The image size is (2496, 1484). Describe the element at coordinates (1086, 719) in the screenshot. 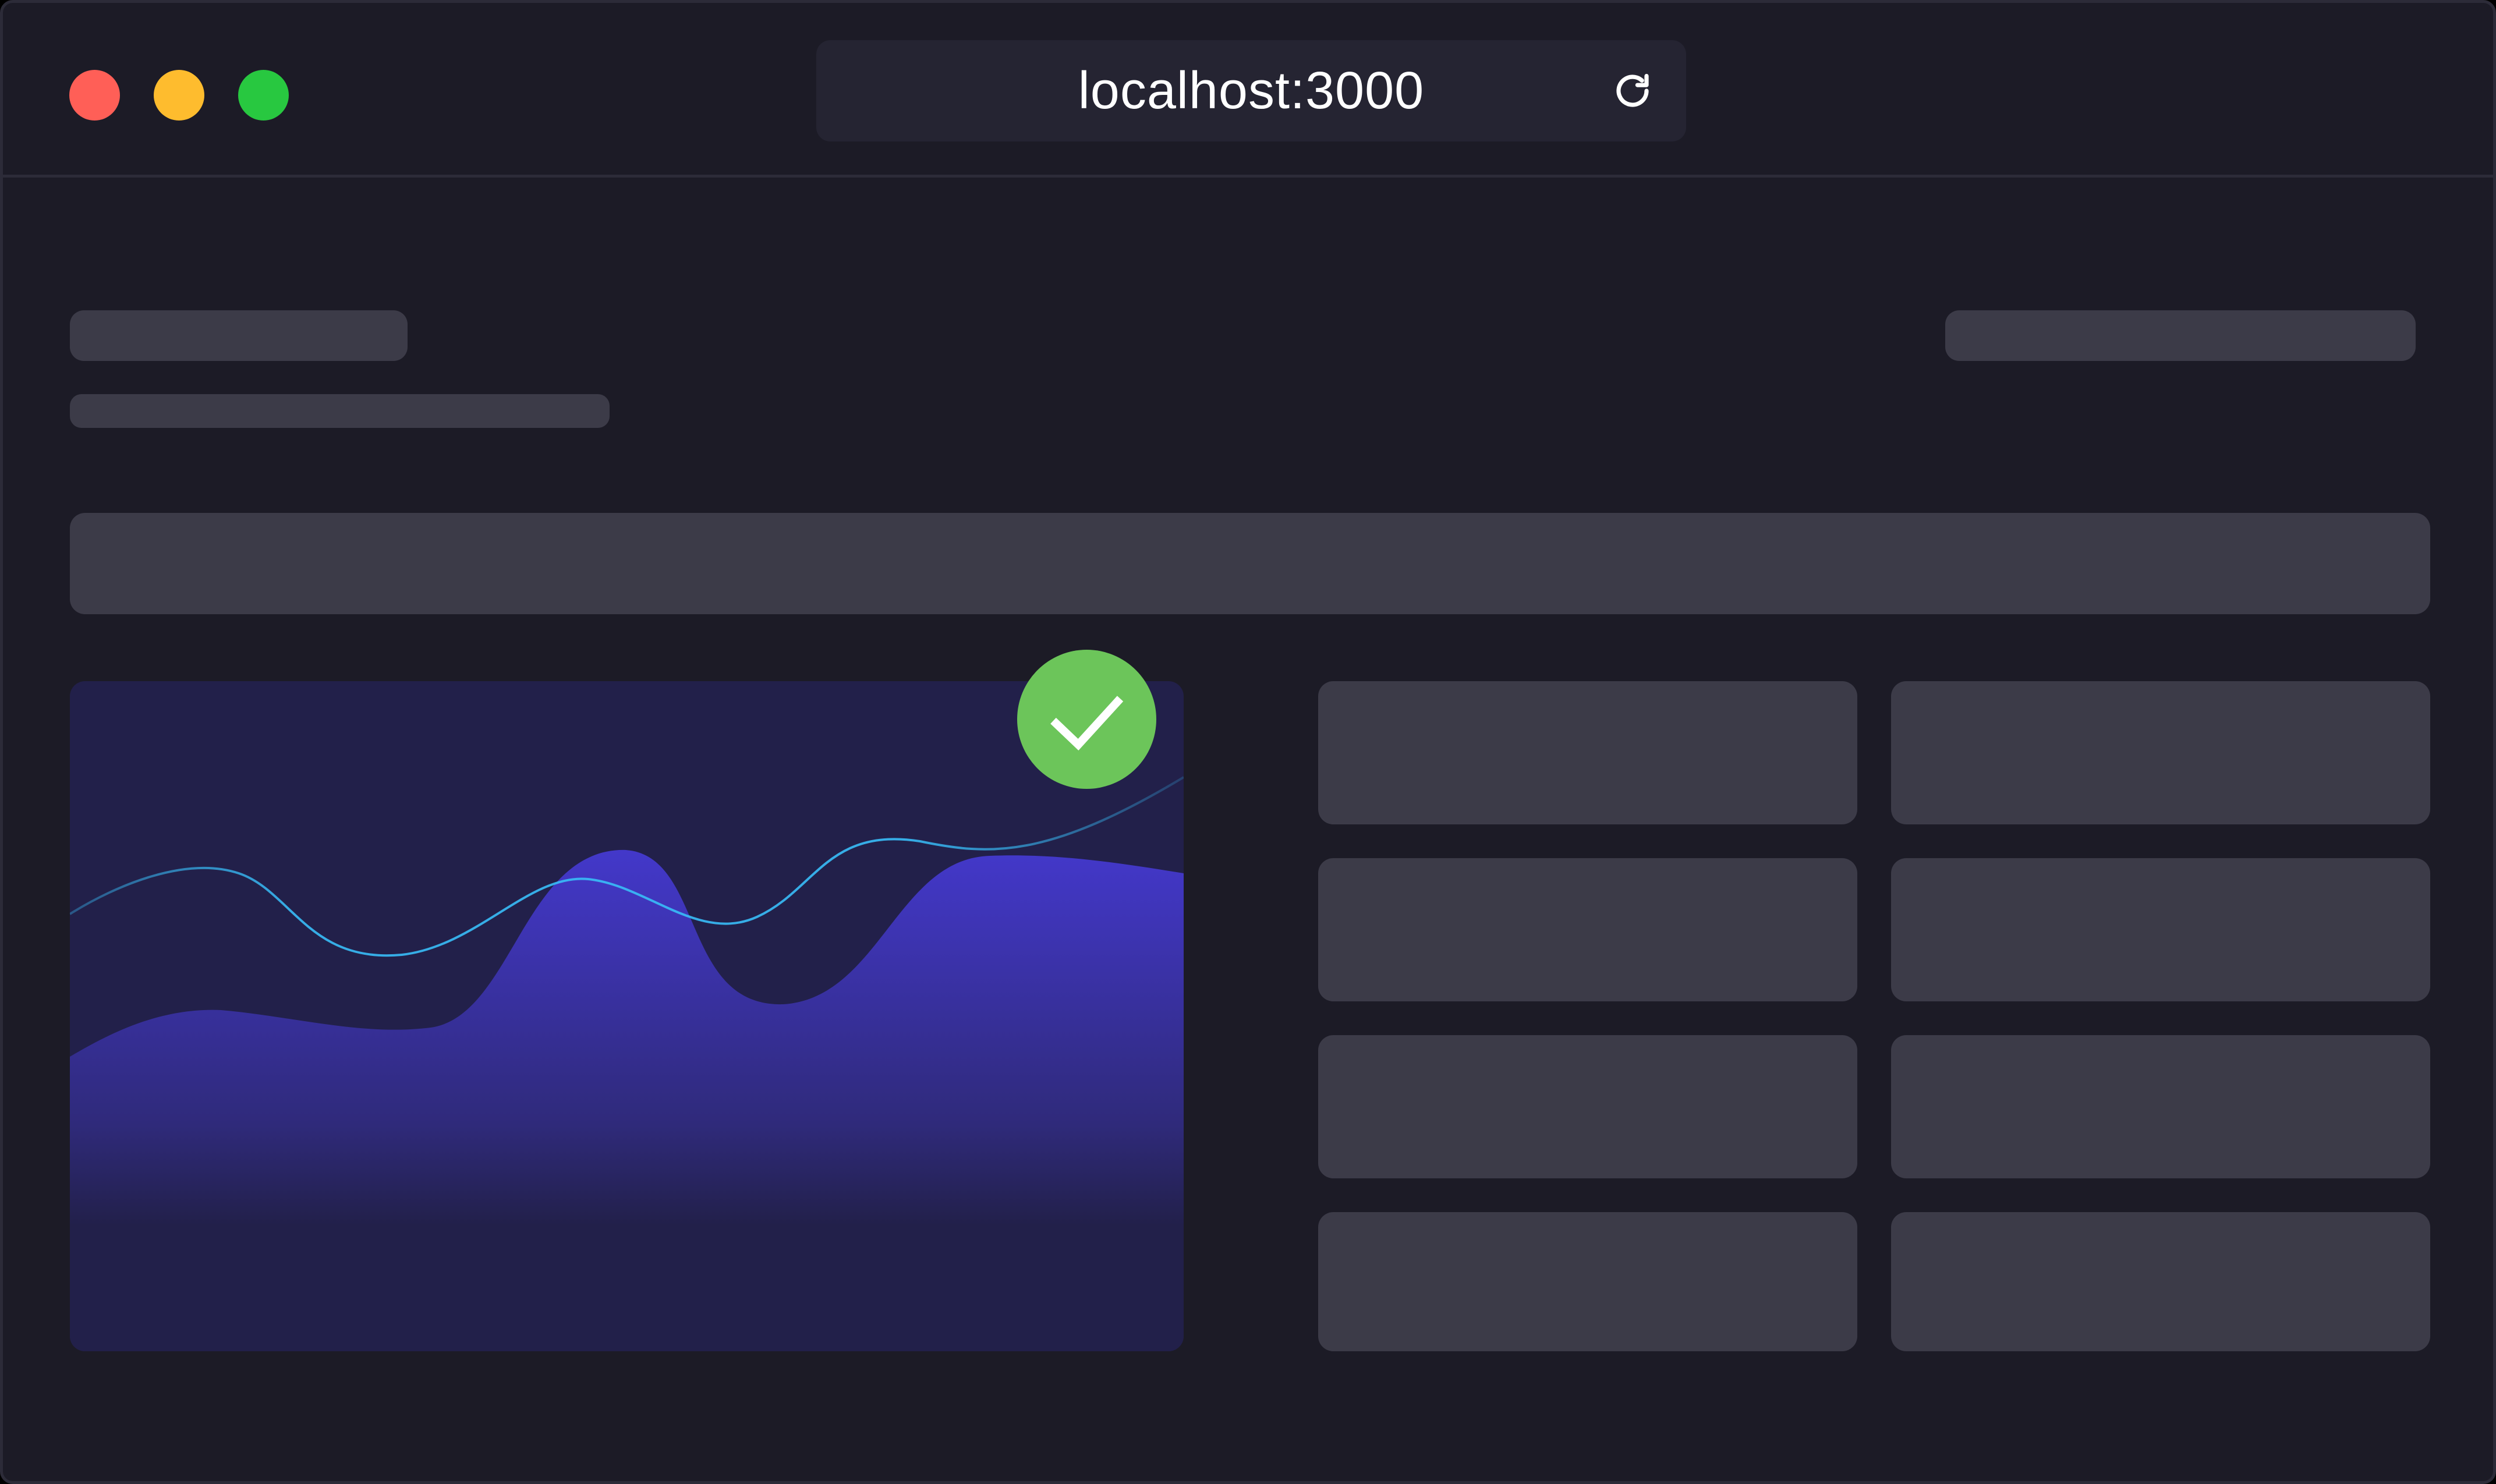

I see `check-icon` at that location.